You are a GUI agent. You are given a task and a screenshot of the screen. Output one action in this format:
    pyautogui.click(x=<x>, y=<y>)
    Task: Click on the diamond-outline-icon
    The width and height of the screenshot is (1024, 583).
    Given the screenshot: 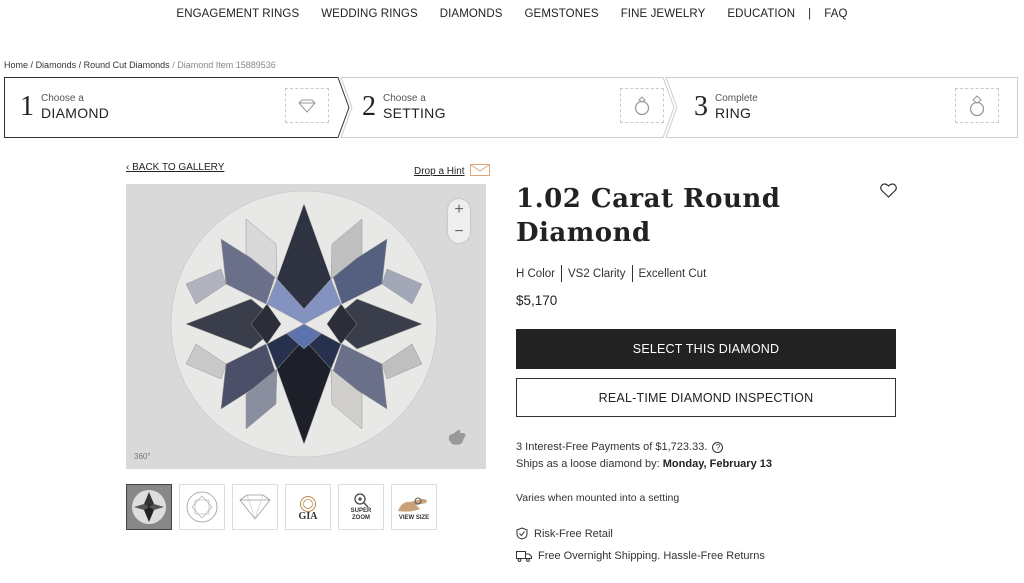 What is the action you would take?
    pyautogui.click(x=307, y=105)
    